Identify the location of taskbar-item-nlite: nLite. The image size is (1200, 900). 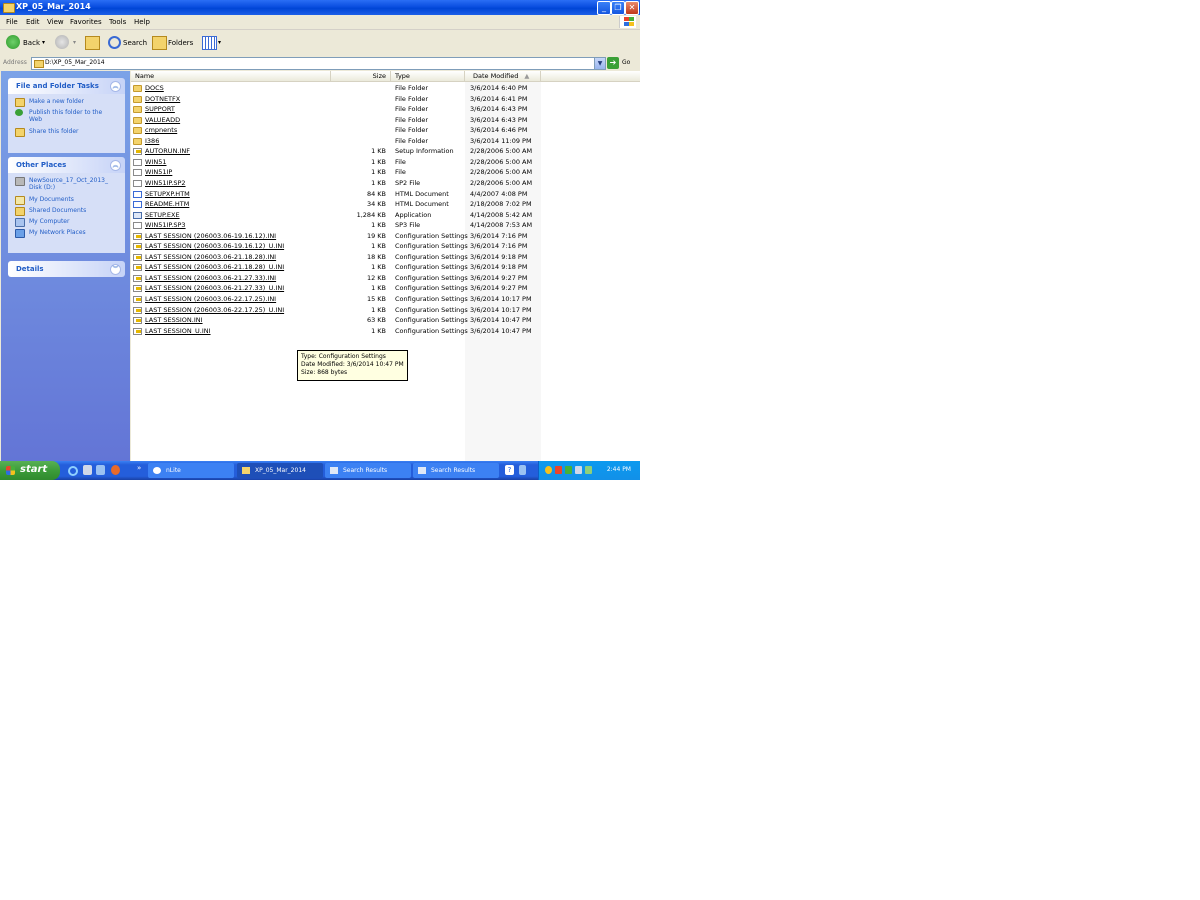
(191, 470).